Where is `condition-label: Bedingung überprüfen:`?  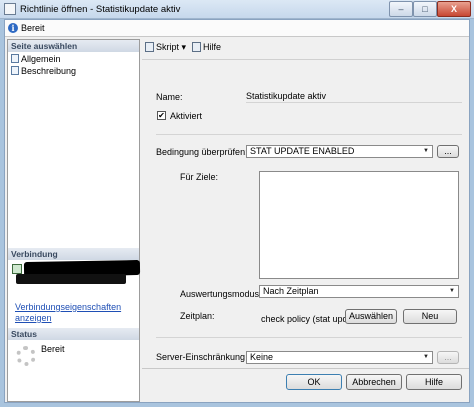
condition-label: Bedingung überprüfen: is located at coordinates (202, 152).